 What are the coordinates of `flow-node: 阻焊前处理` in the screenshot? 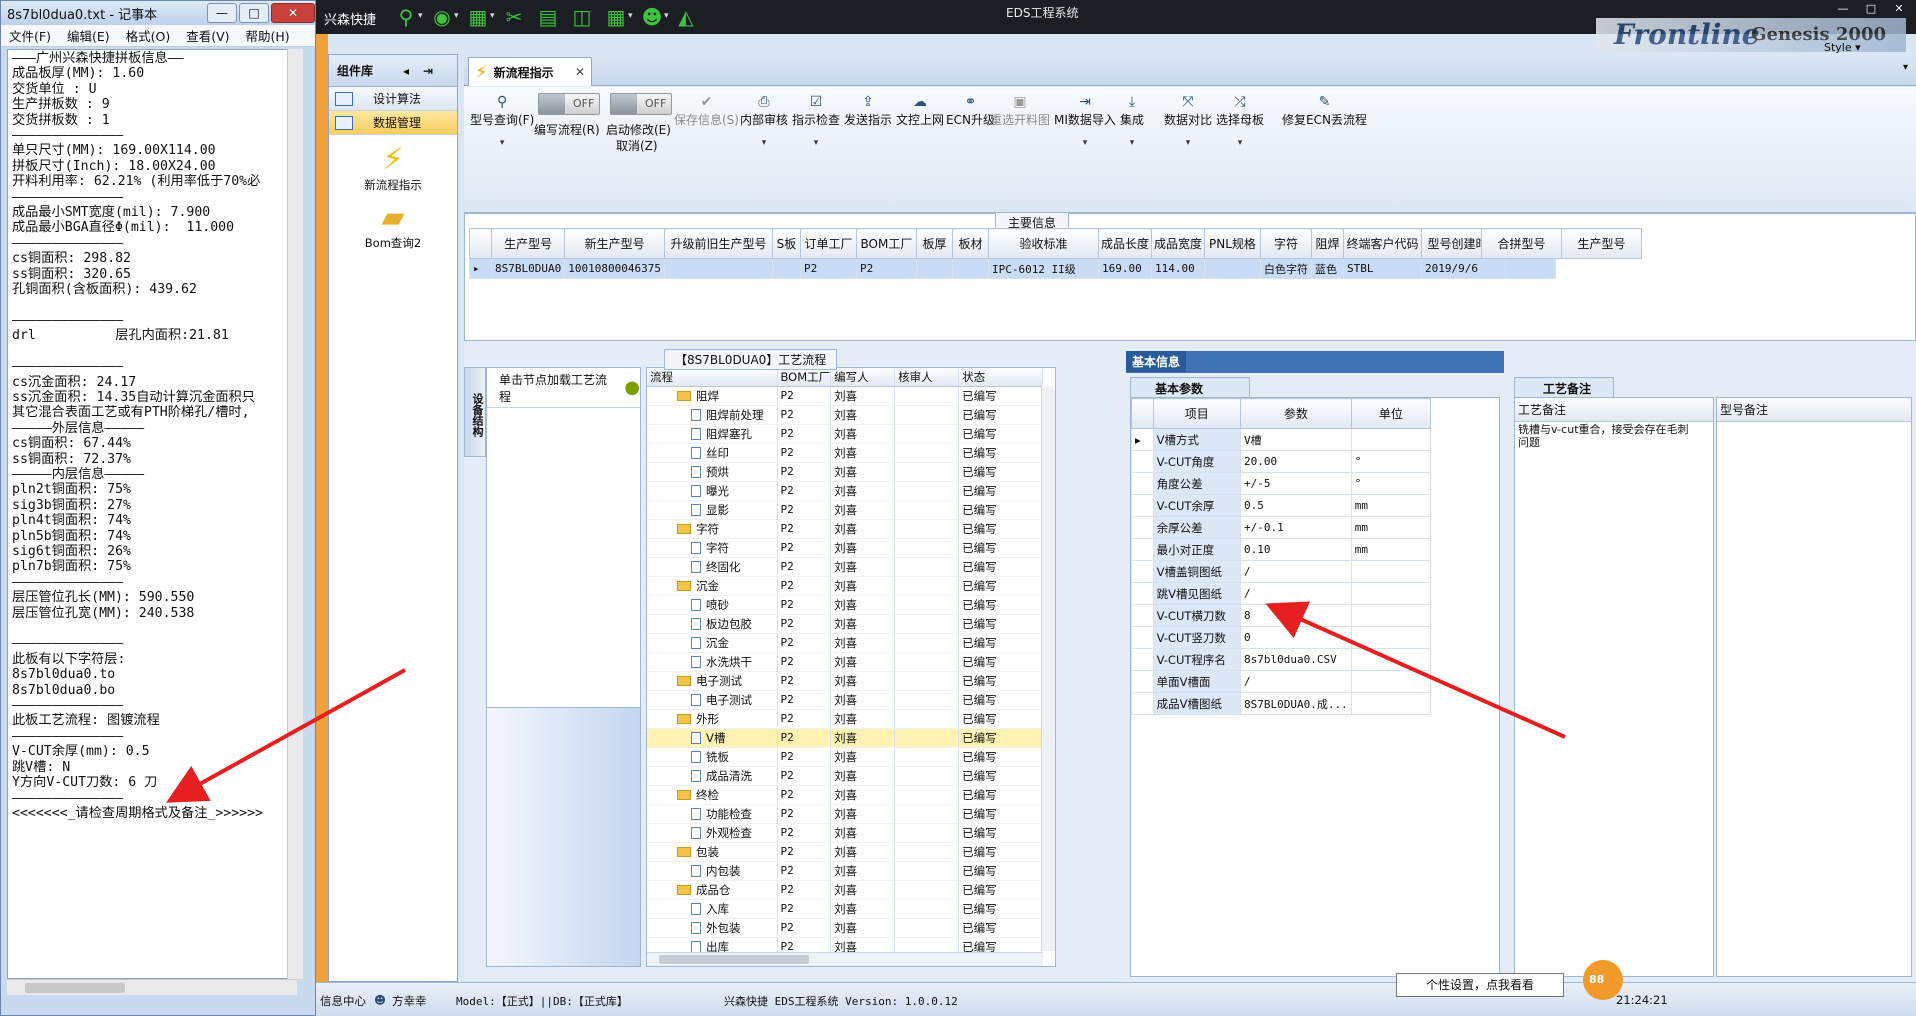 It's located at (712, 415).